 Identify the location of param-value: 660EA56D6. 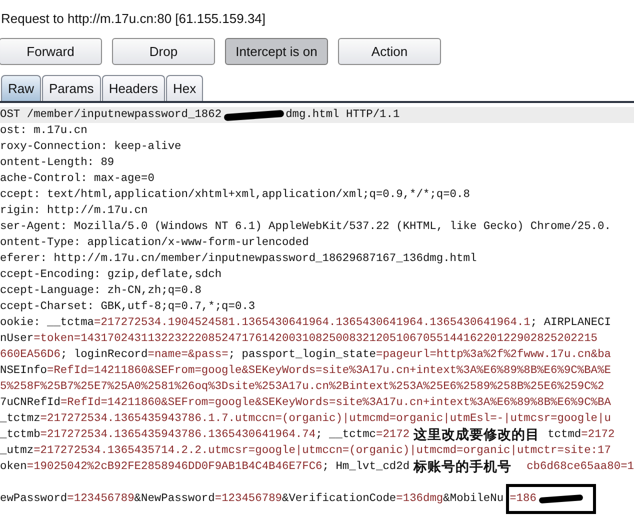
(30, 355).